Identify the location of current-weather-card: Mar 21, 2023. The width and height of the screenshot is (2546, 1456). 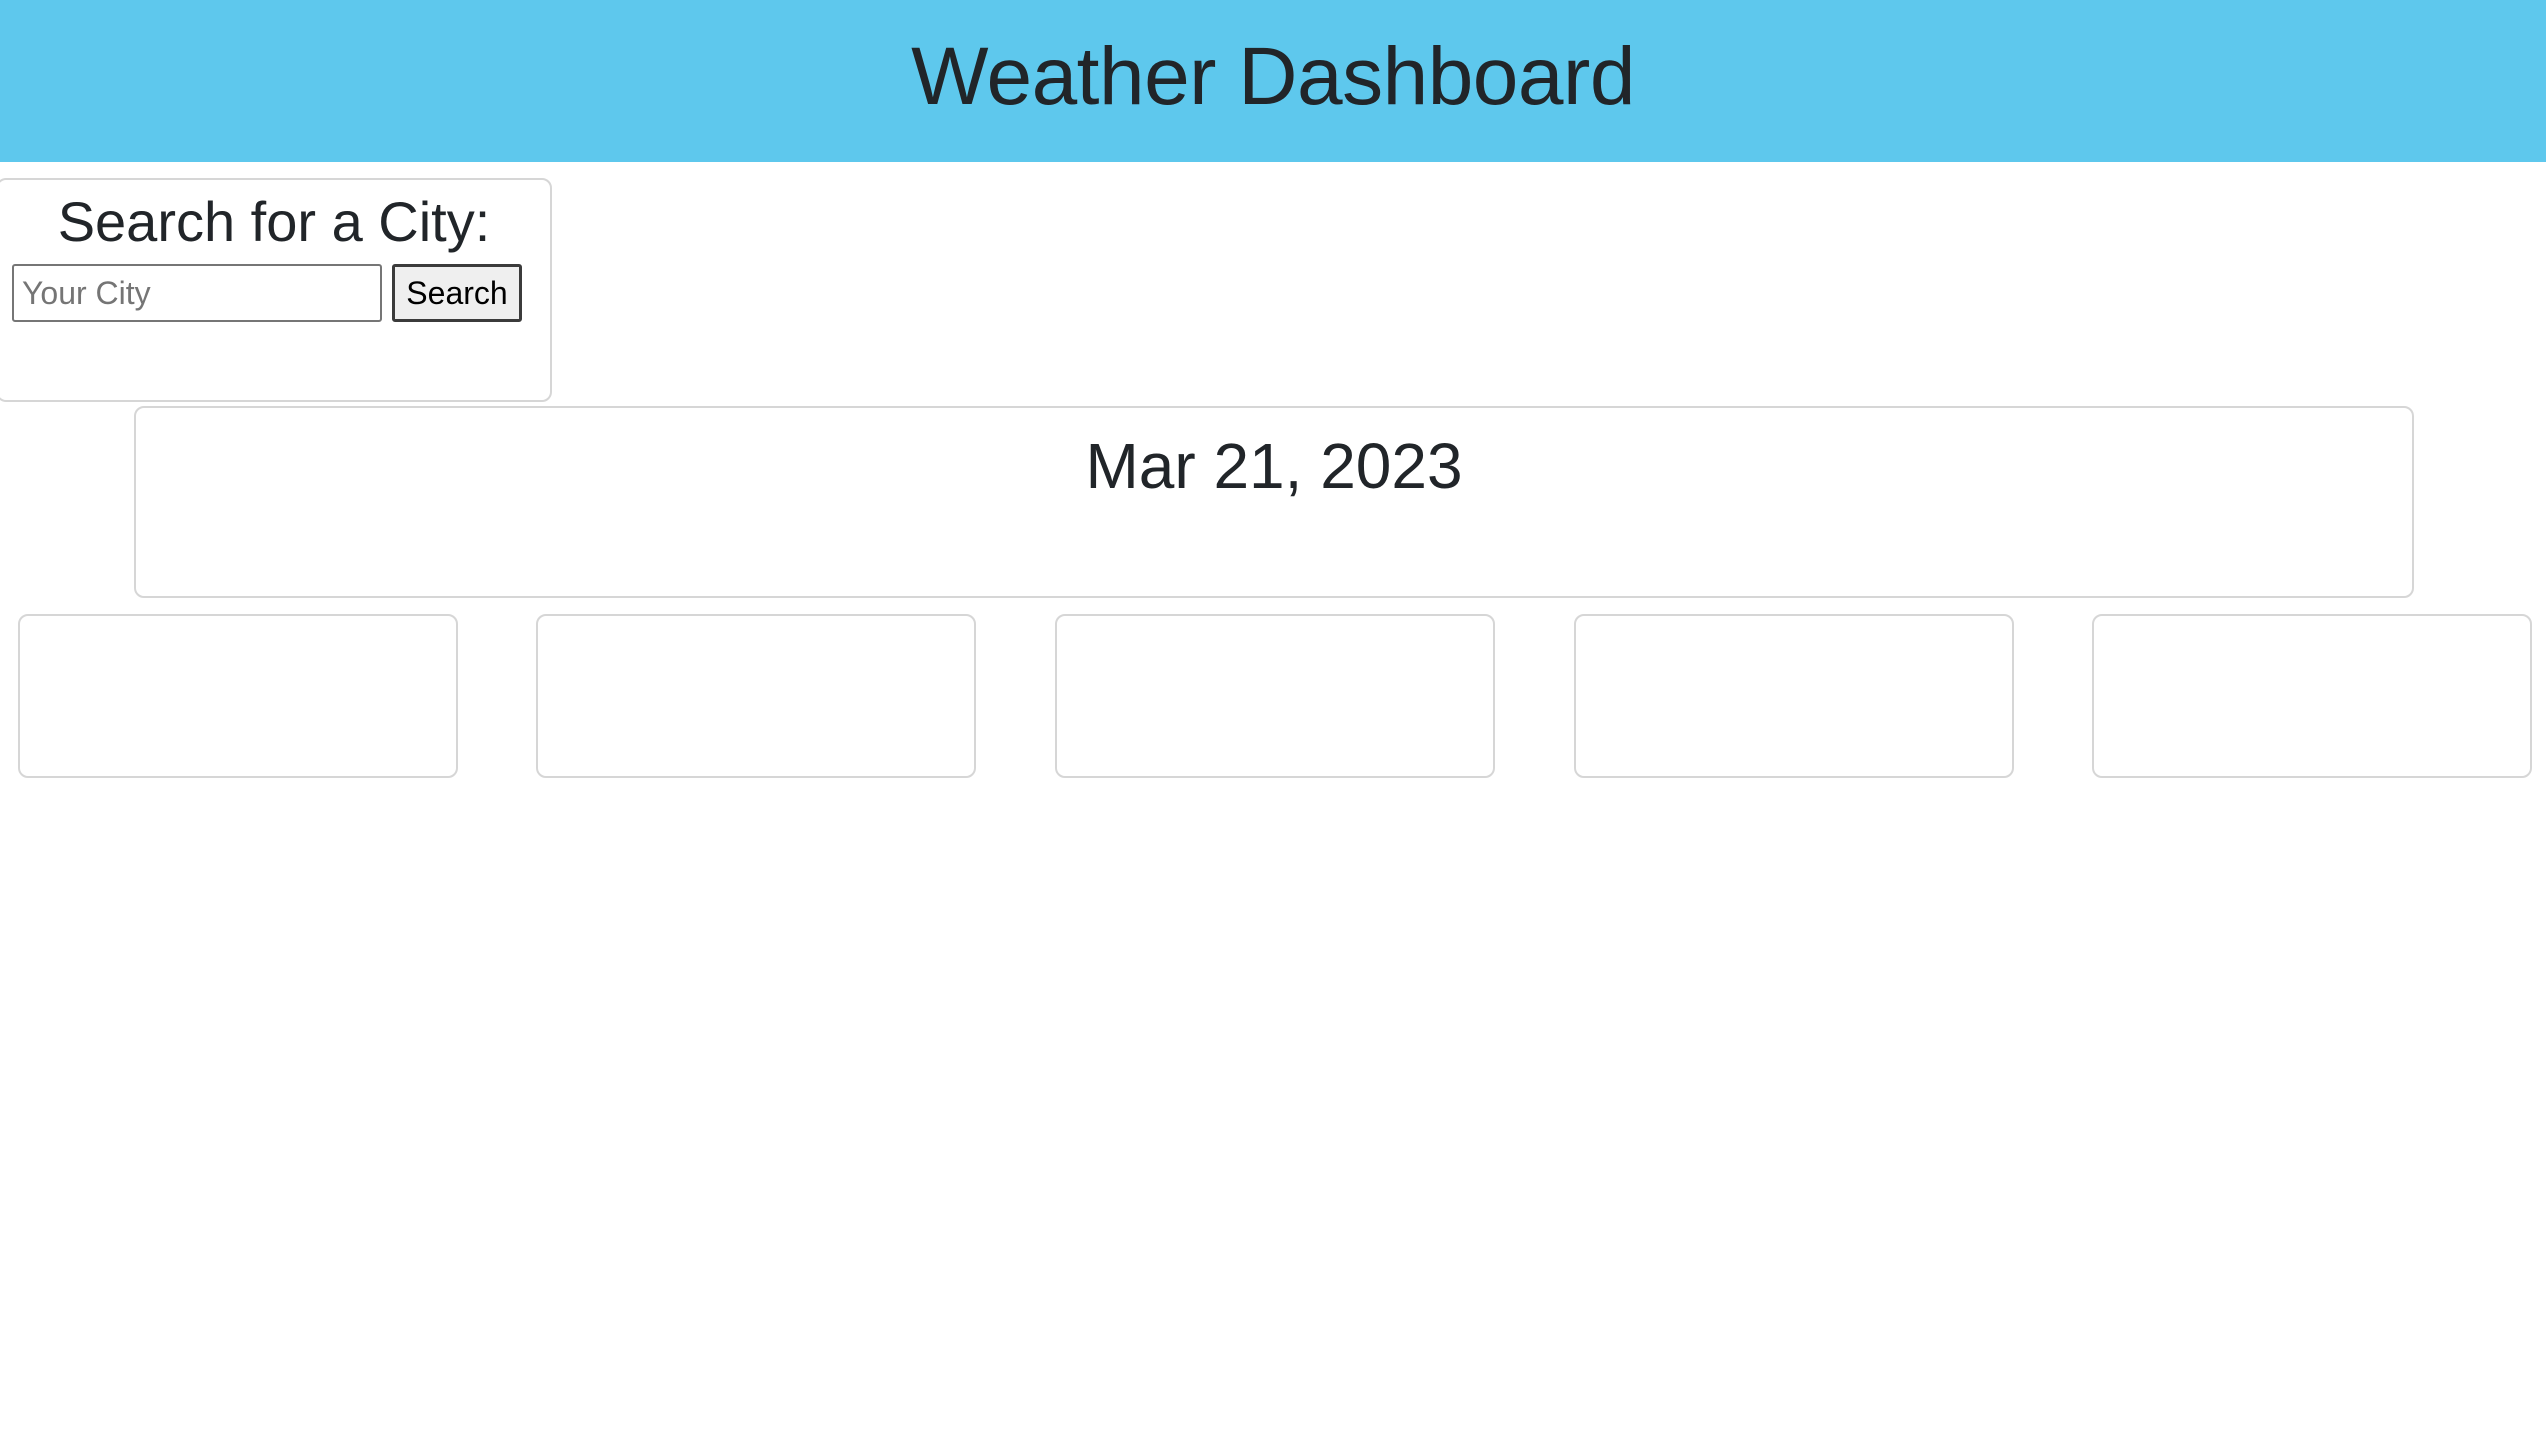
(1274, 502).